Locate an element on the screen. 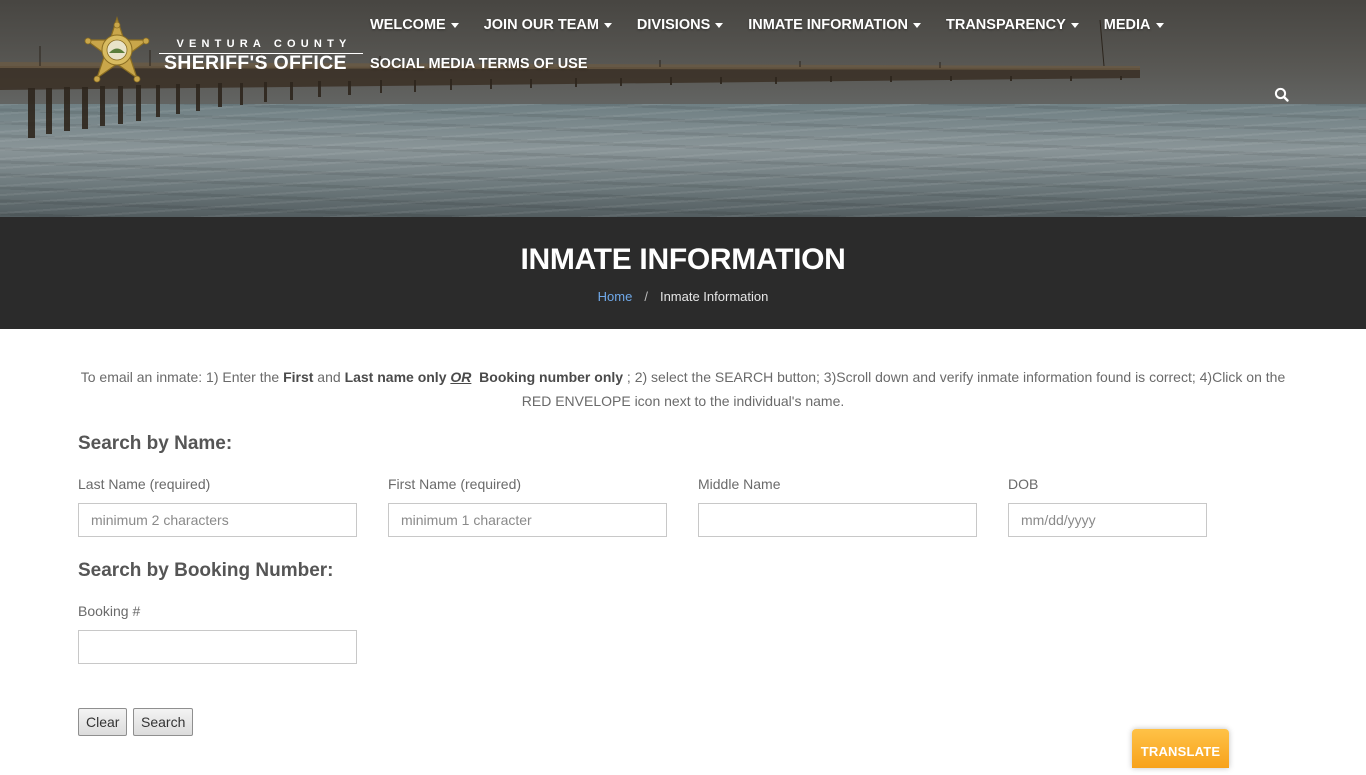 The image size is (1366, 775). nav-join-our-team: JOIN OUR TEAM is located at coordinates (548, 25).